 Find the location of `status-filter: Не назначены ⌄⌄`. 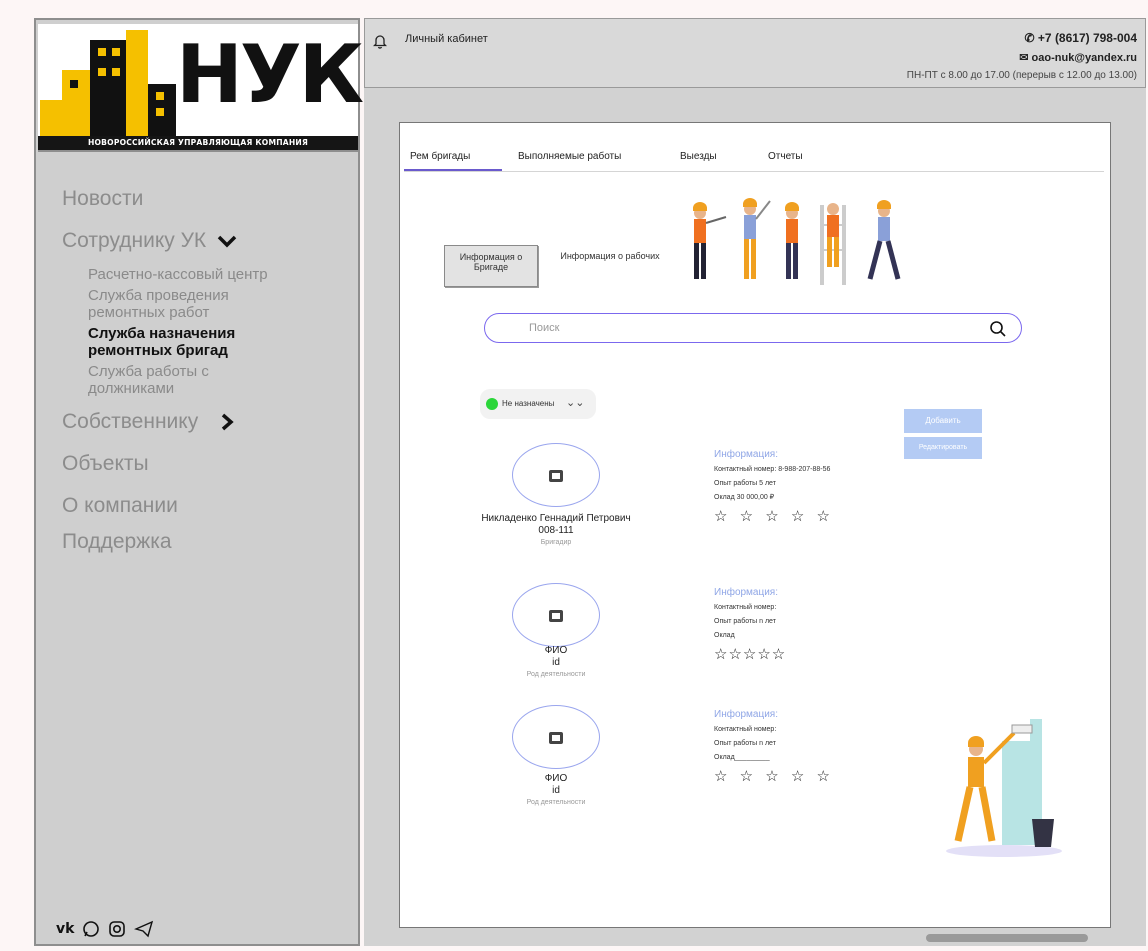

status-filter: Не назначены ⌄⌄ is located at coordinates (538, 404).